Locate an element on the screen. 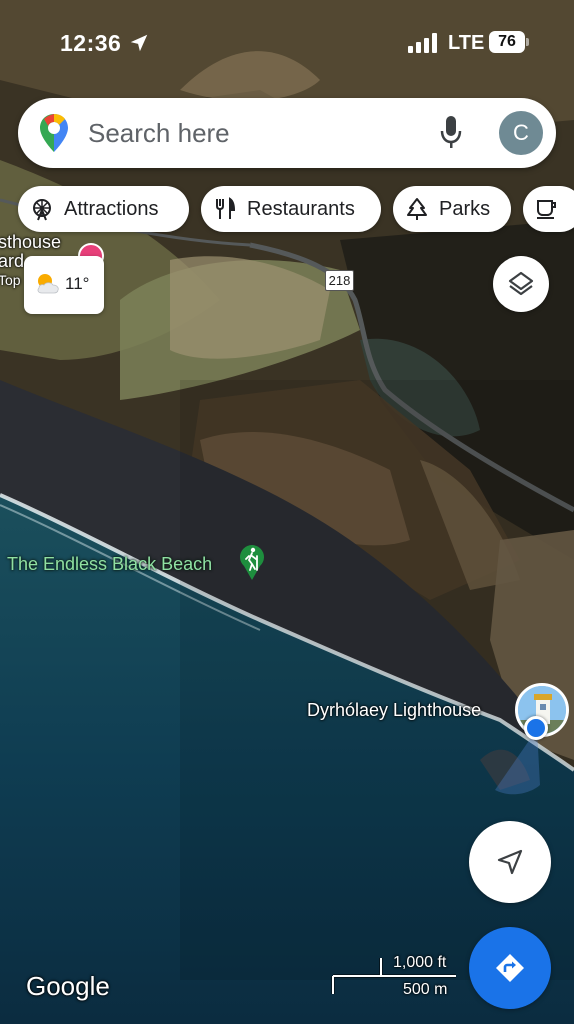  scale-bar: 1,000 ft 500 m is located at coordinates (395, 977).